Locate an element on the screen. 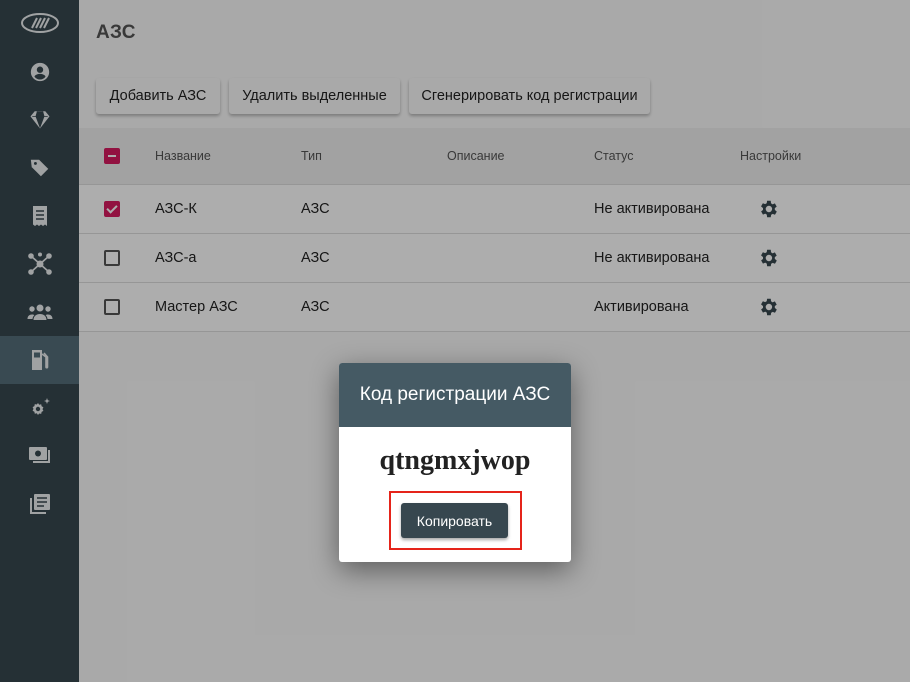  dialog-title: Код регистрации АЗС is located at coordinates (455, 395).